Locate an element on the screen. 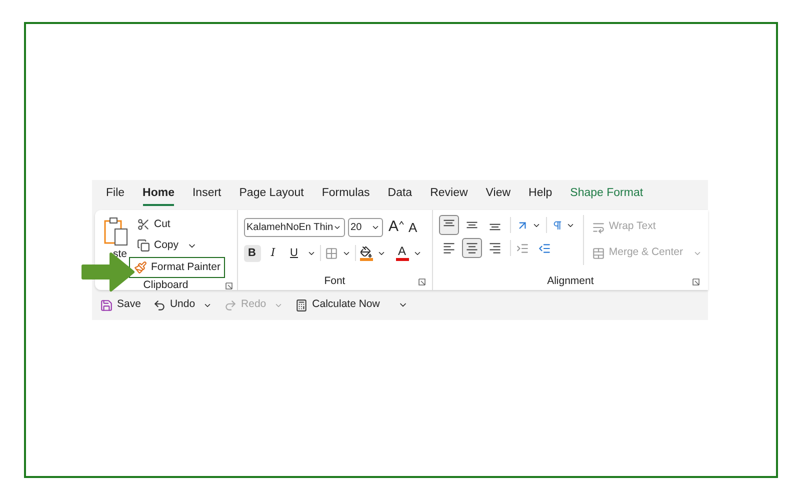 The height and width of the screenshot is (500, 800). text-direction-icon is located at coordinates (557, 225).